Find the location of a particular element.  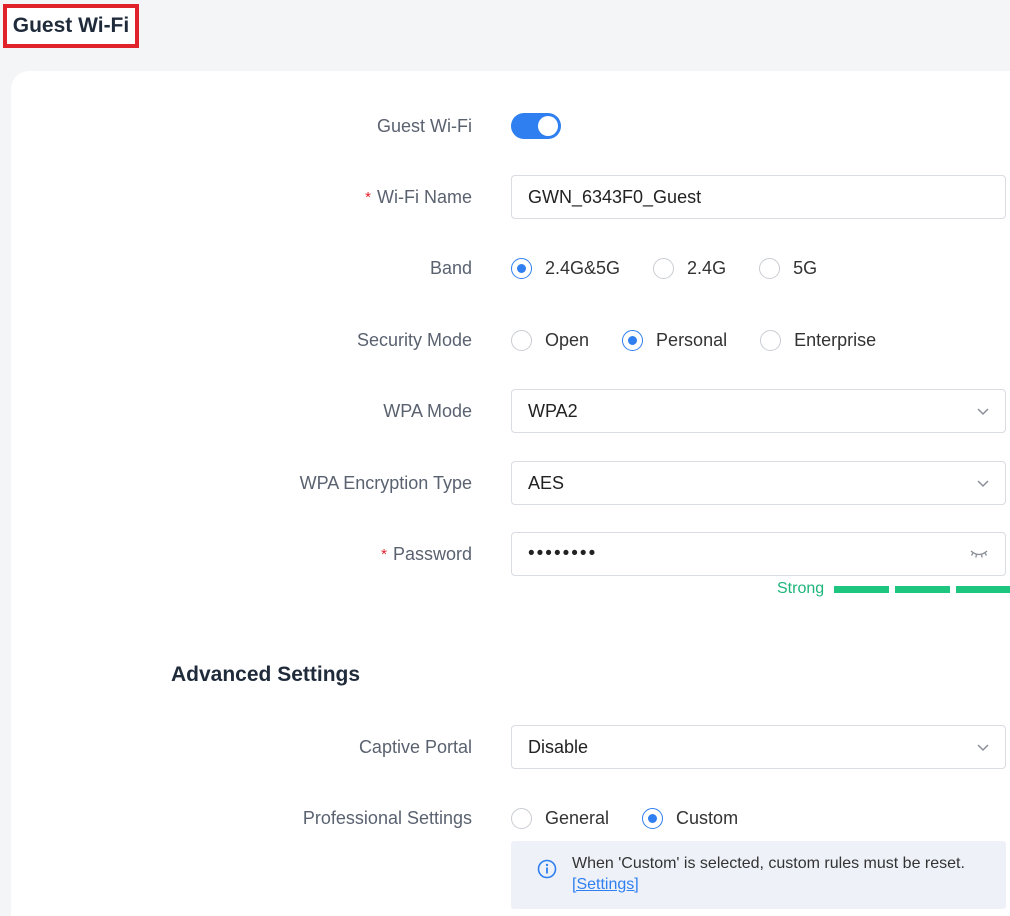

band-row: Band 2.4G&5G 2.4G 5G is located at coordinates (505, 268).